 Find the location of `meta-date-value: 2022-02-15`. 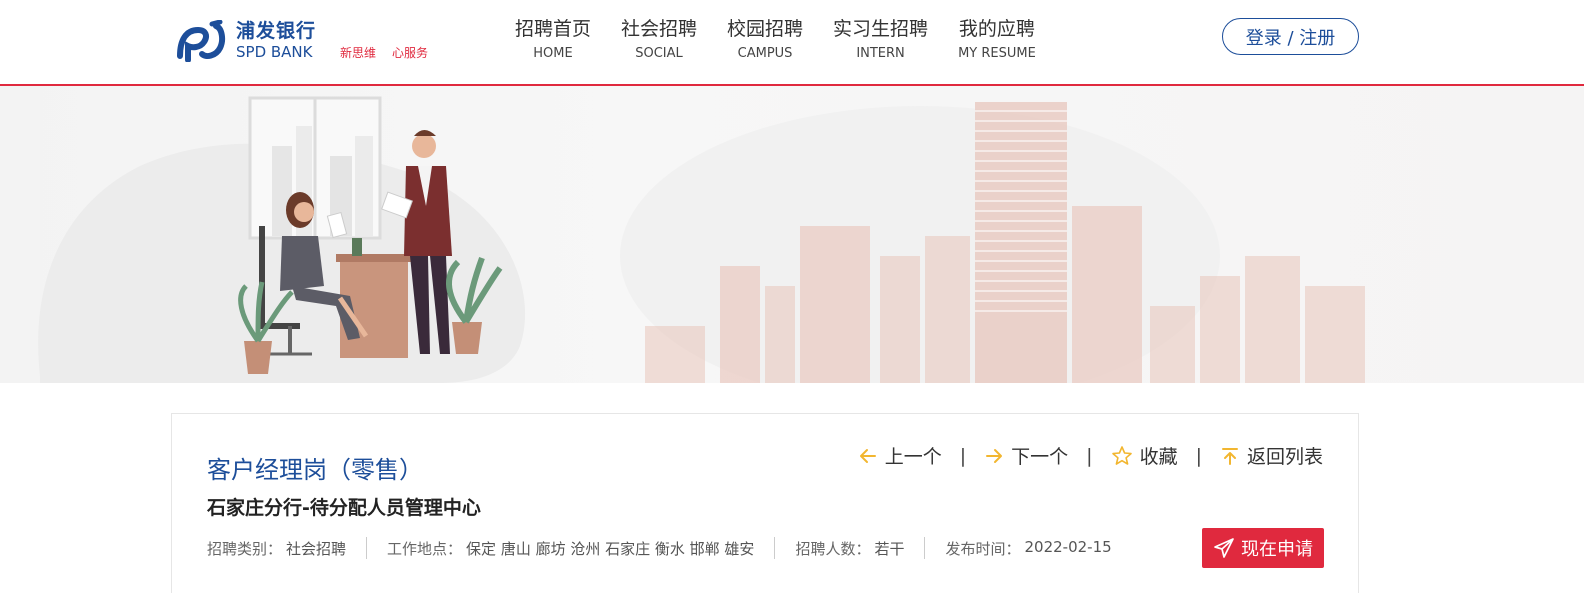

meta-date-value: 2022-02-15 is located at coordinates (1068, 546).